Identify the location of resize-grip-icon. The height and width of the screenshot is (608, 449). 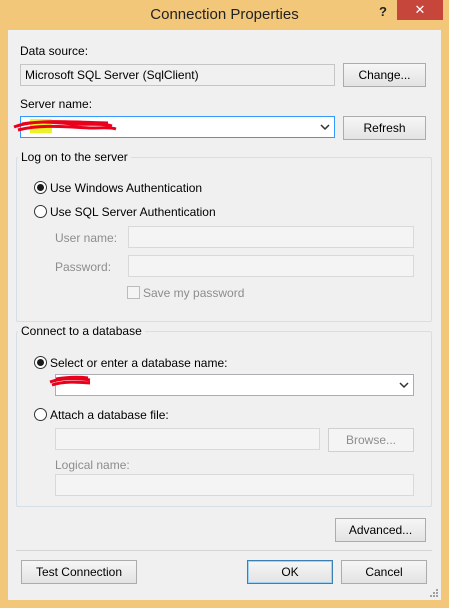
(434, 593).